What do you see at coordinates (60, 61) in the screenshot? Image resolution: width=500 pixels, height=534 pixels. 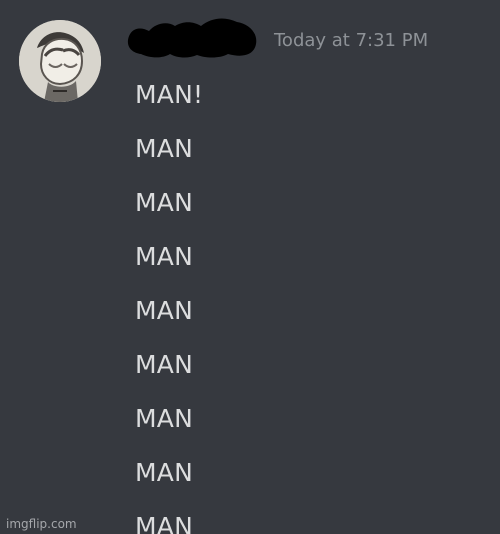 I see `avatar` at bounding box center [60, 61].